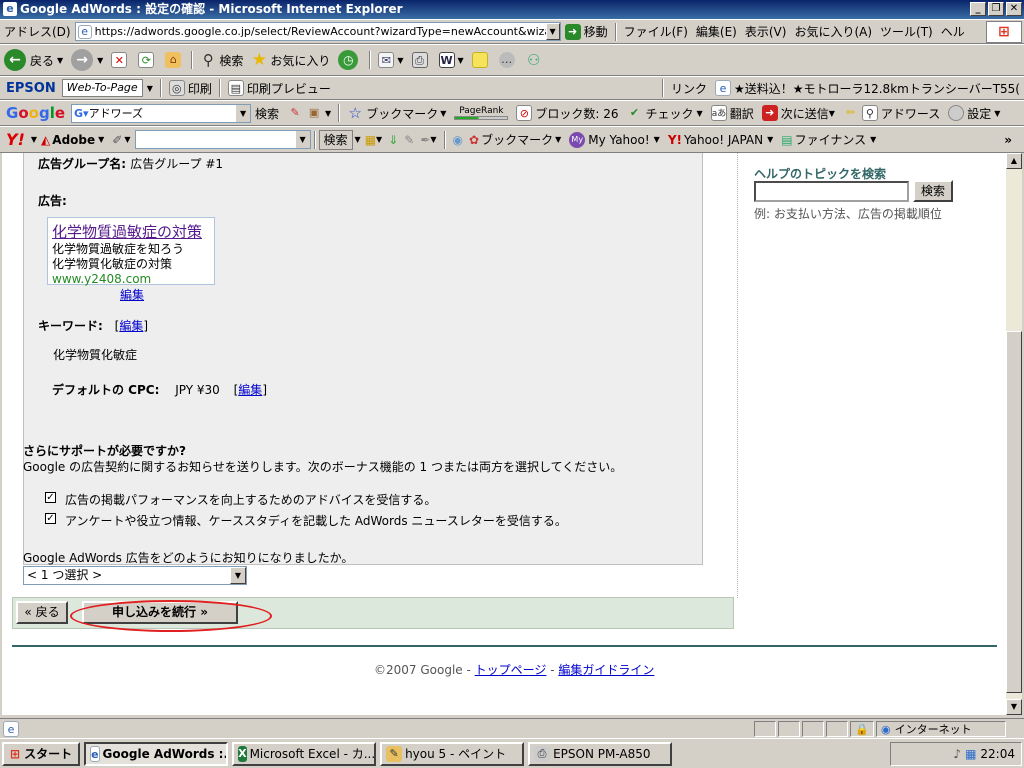 The width and height of the screenshot is (1024, 768). What do you see at coordinates (867, 88) in the screenshot?
I see `link-item: e ★送料込！★モトローラ12.8kmトランシーバーT55(` at bounding box center [867, 88].